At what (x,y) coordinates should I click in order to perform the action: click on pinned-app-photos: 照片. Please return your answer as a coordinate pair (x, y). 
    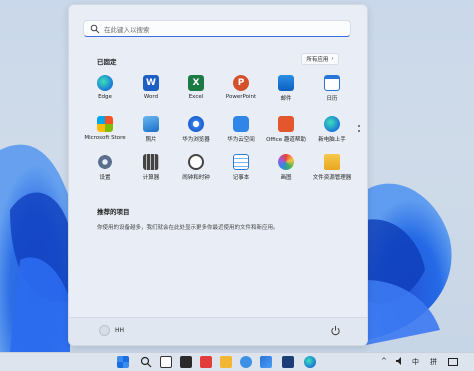
    Looking at the image, I should click on (151, 133).